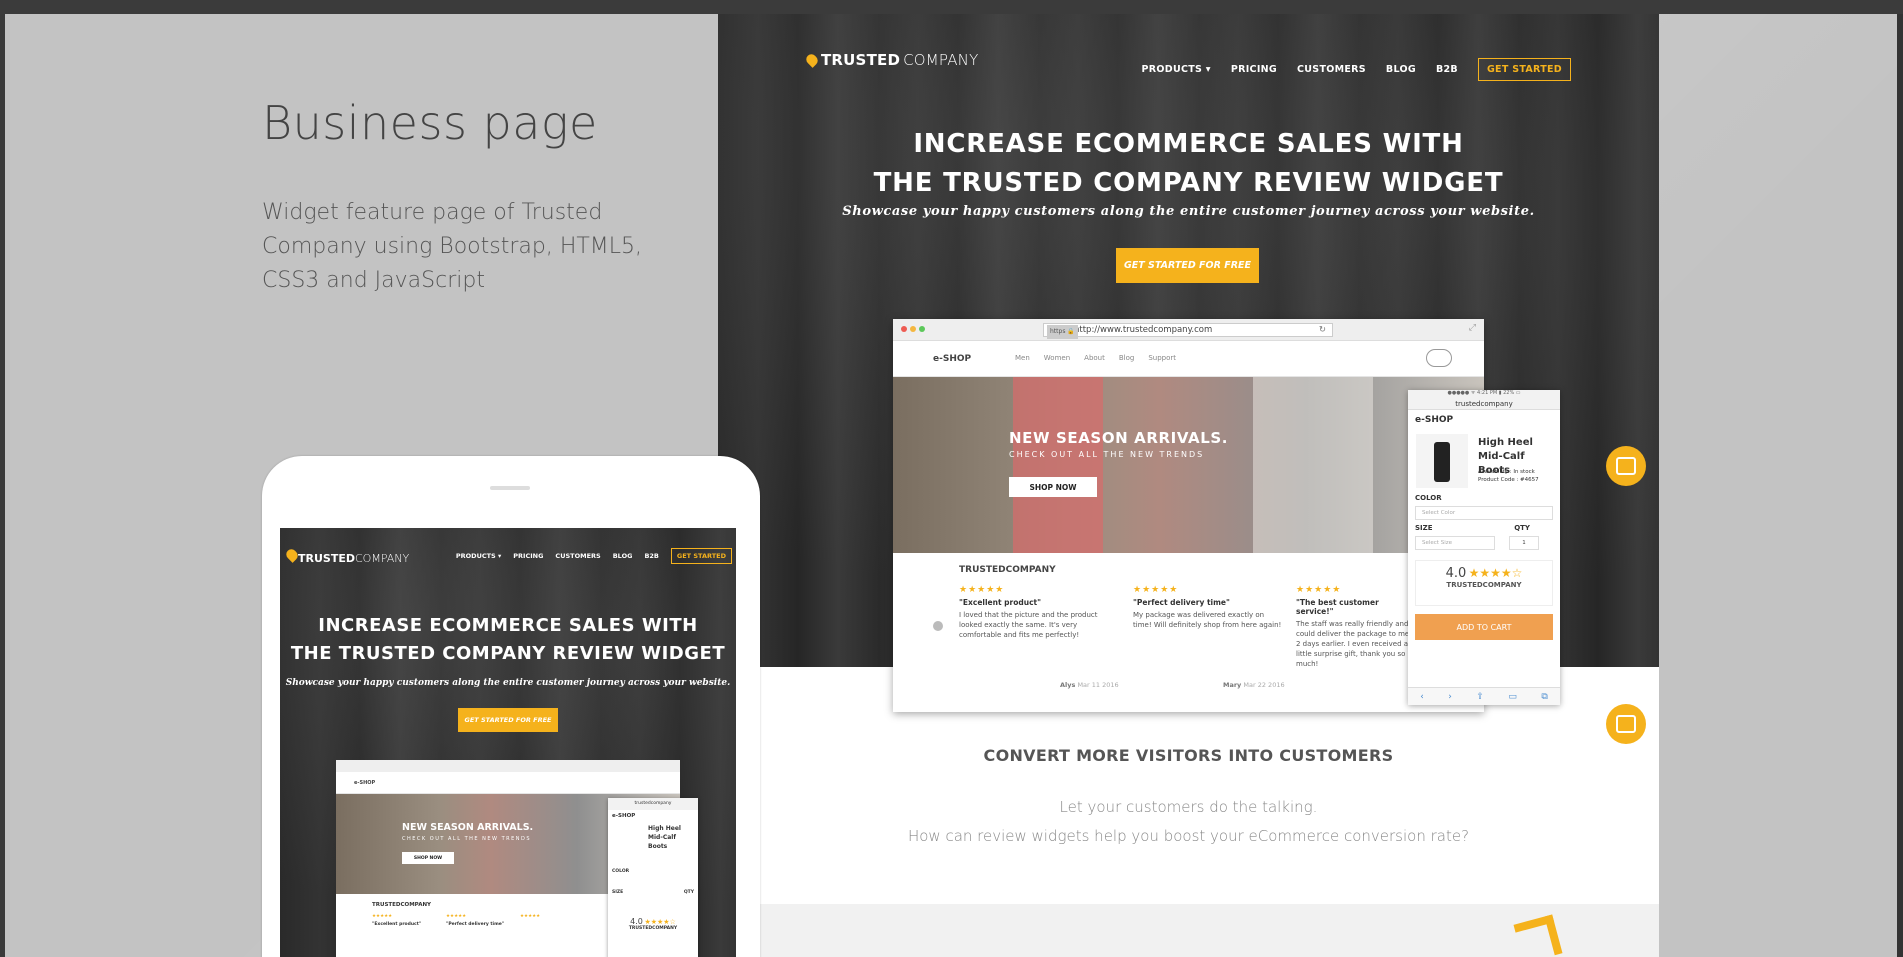 The height and width of the screenshot is (957, 1903). I want to click on project-title: Business page, so click(430, 123).